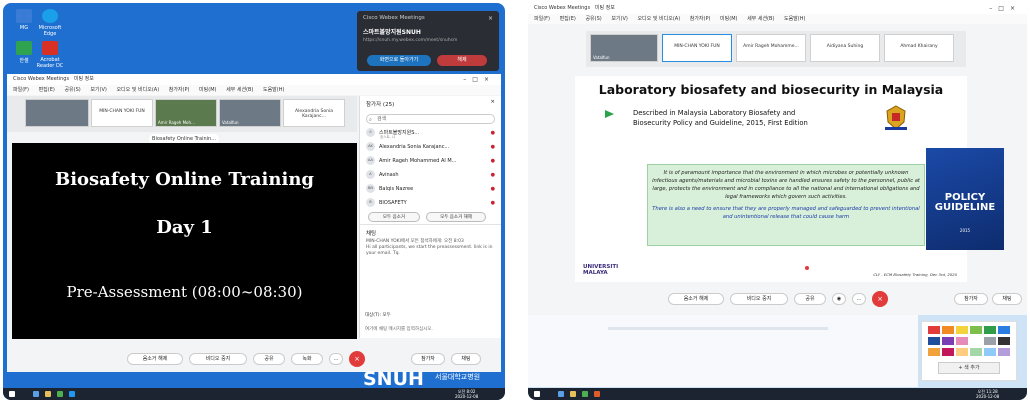 Image resolution: width=1030 pixels, height=403 pixels. I want to click on participant-row: A Avinash ●, so click(430, 175).